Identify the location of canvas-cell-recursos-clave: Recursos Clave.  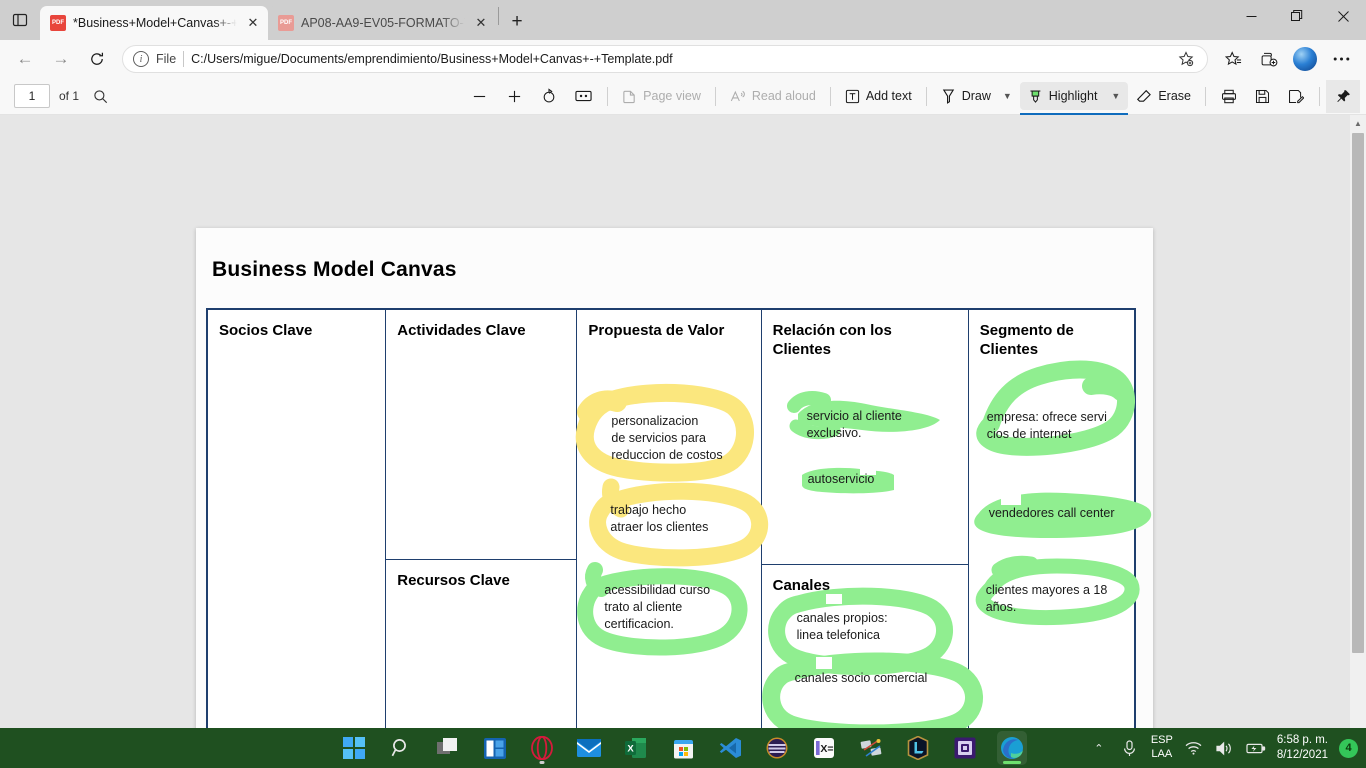
(481, 644).